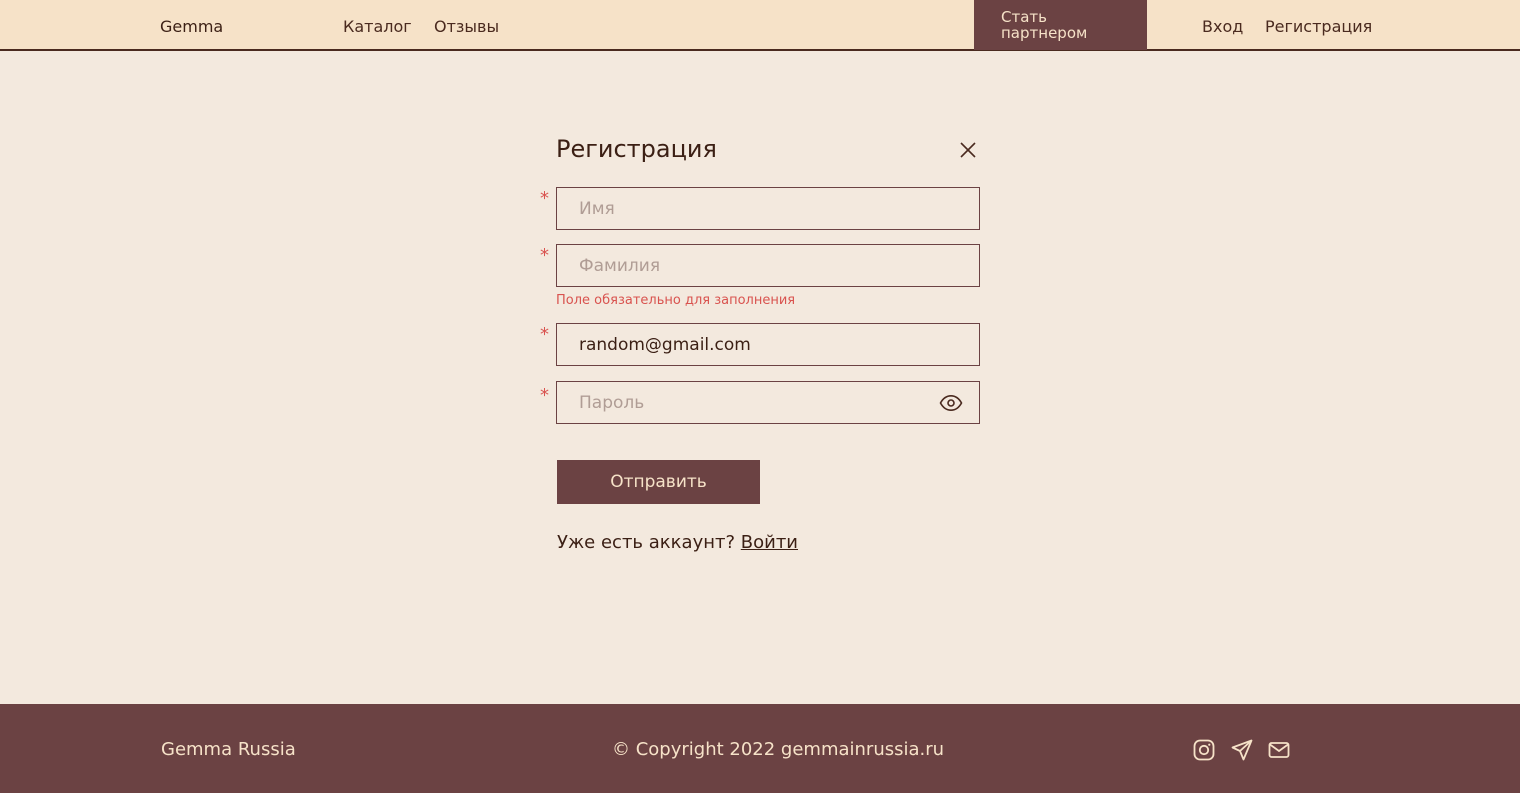  What do you see at coordinates (658, 482) in the screenshot?
I see `submit-button: Отправить` at bounding box center [658, 482].